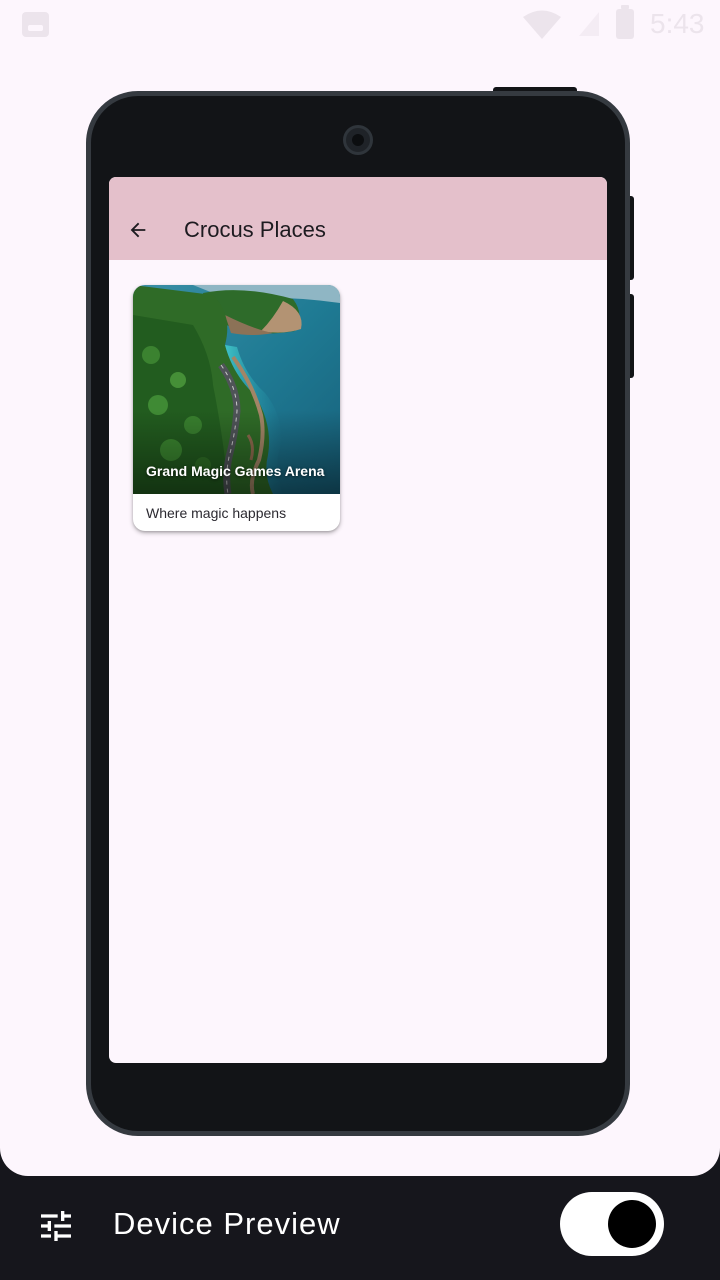  Describe the element at coordinates (542, 24) in the screenshot. I see `wifi-icon` at that location.